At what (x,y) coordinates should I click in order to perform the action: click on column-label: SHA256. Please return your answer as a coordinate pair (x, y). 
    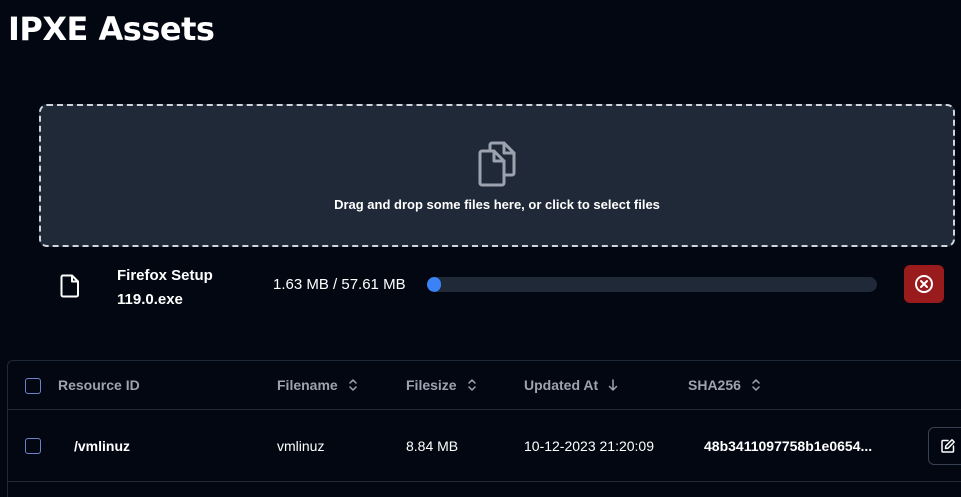
    Looking at the image, I should click on (714, 385).